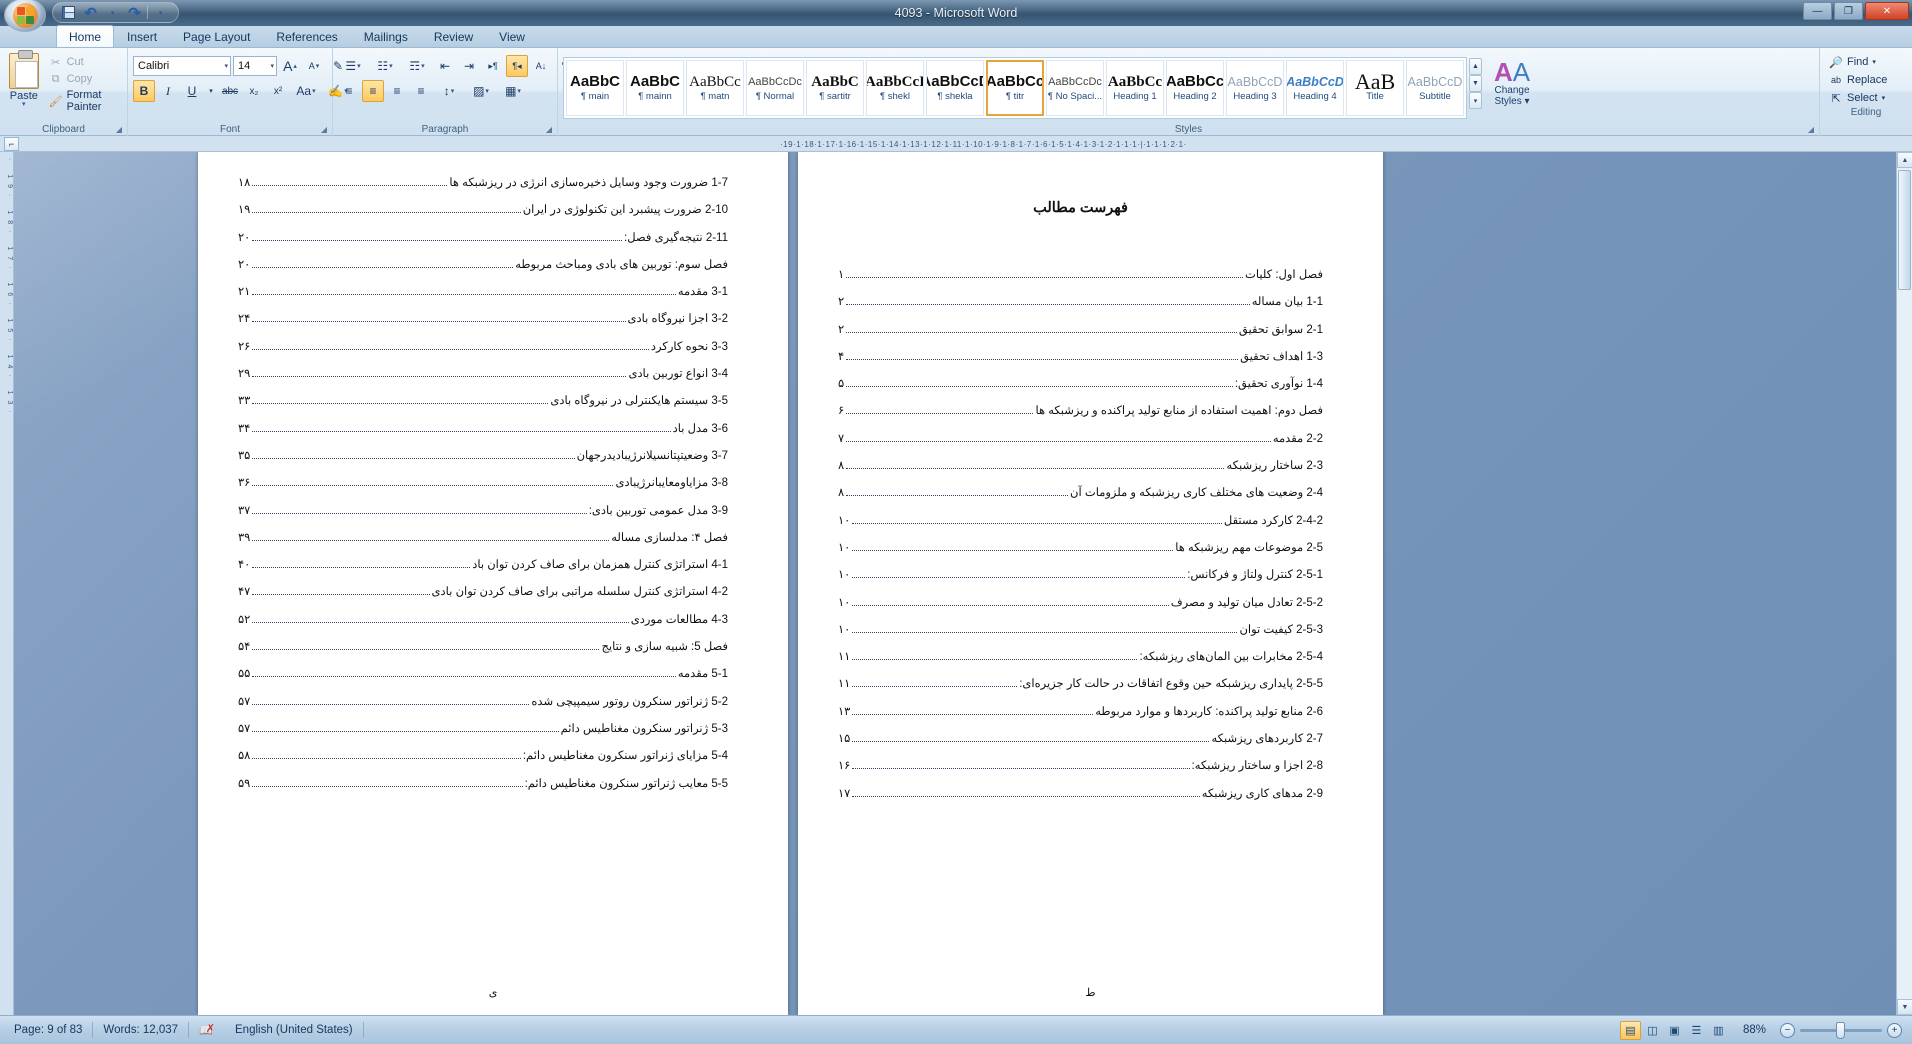 Image resolution: width=1912 pixels, height=1044 pixels. What do you see at coordinates (83, 62) in the screenshot?
I see `cut-button: ✂ Cut` at bounding box center [83, 62].